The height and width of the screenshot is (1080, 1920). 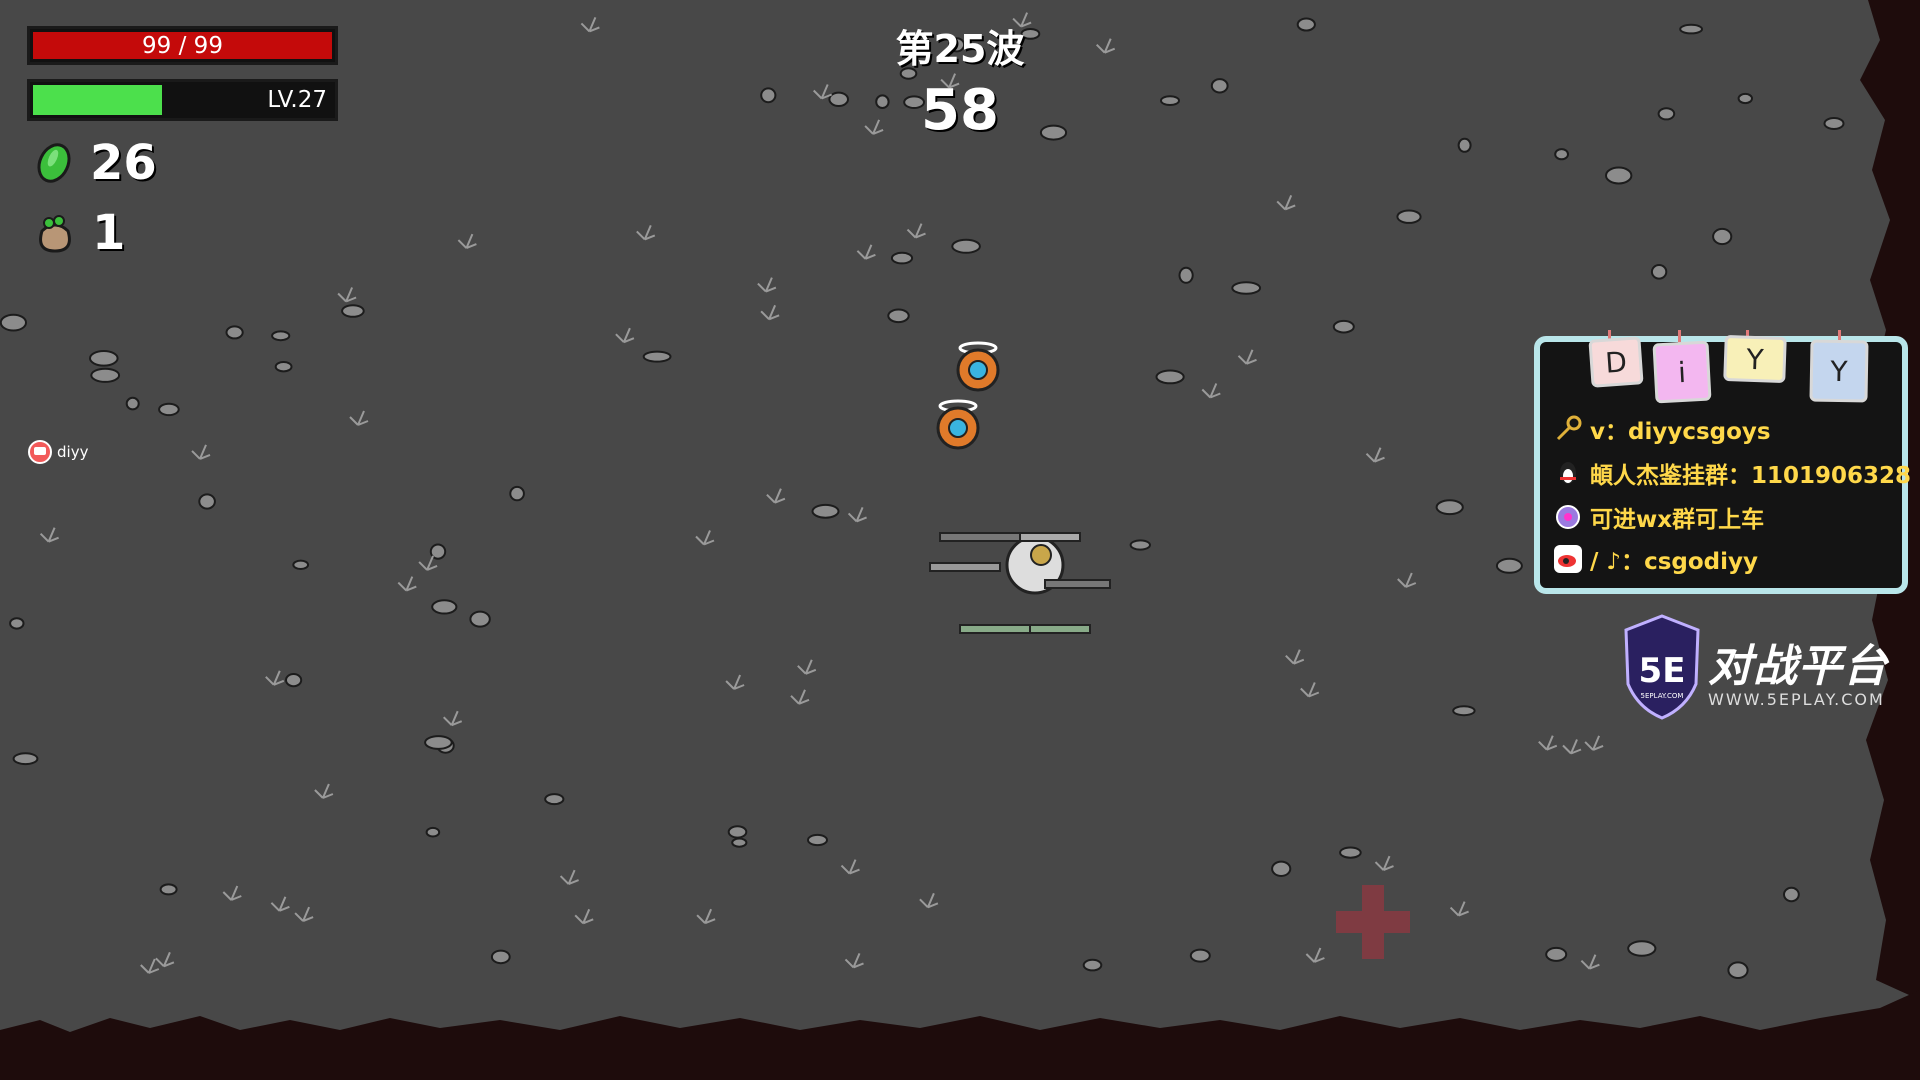 What do you see at coordinates (960, 49) in the screenshot?
I see `wave-title: 第25波` at bounding box center [960, 49].